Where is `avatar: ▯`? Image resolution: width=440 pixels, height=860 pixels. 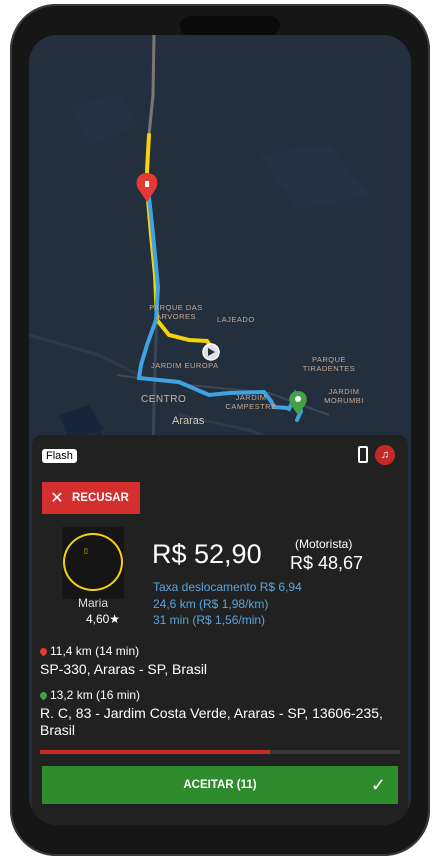 avatar: ▯ is located at coordinates (93, 563).